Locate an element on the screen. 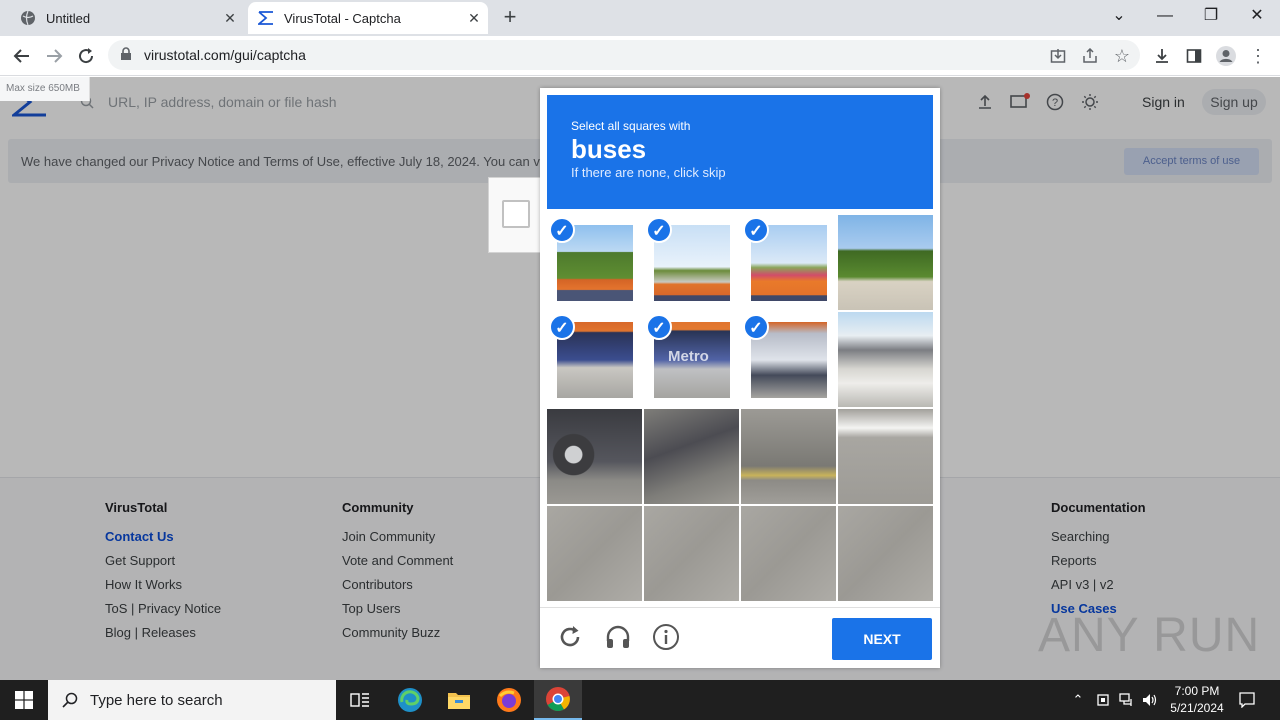 The image size is (1280, 720). menu-icon: ⋮ is located at coordinates (1258, 56).